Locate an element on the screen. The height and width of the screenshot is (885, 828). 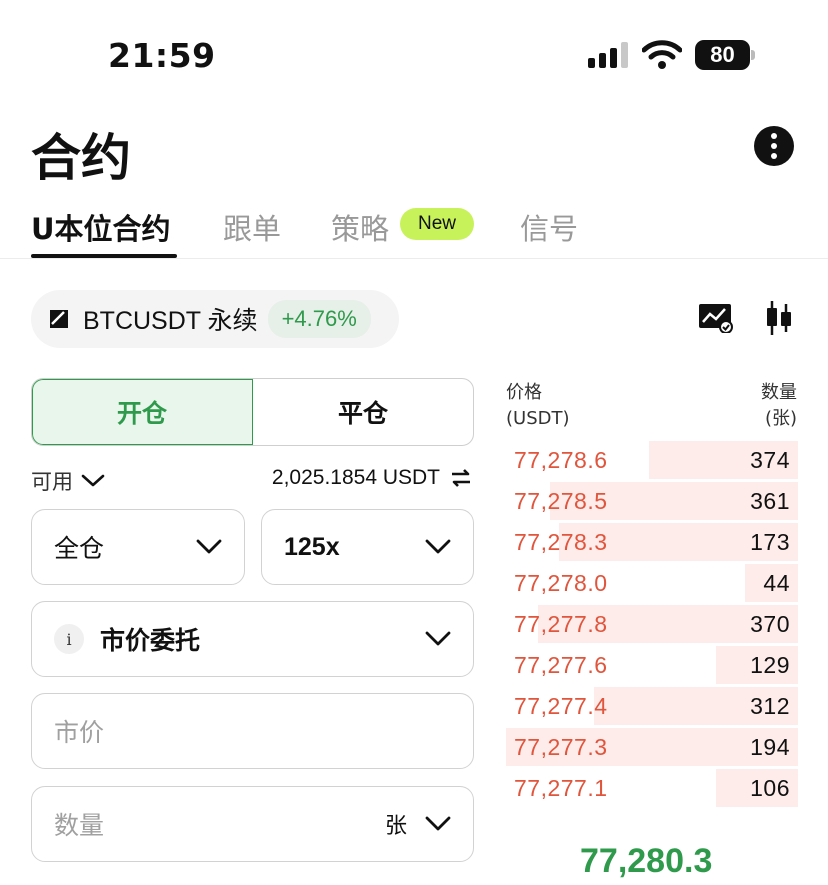
ask-price: 77,278.5 is located at coordinates (561, 501).